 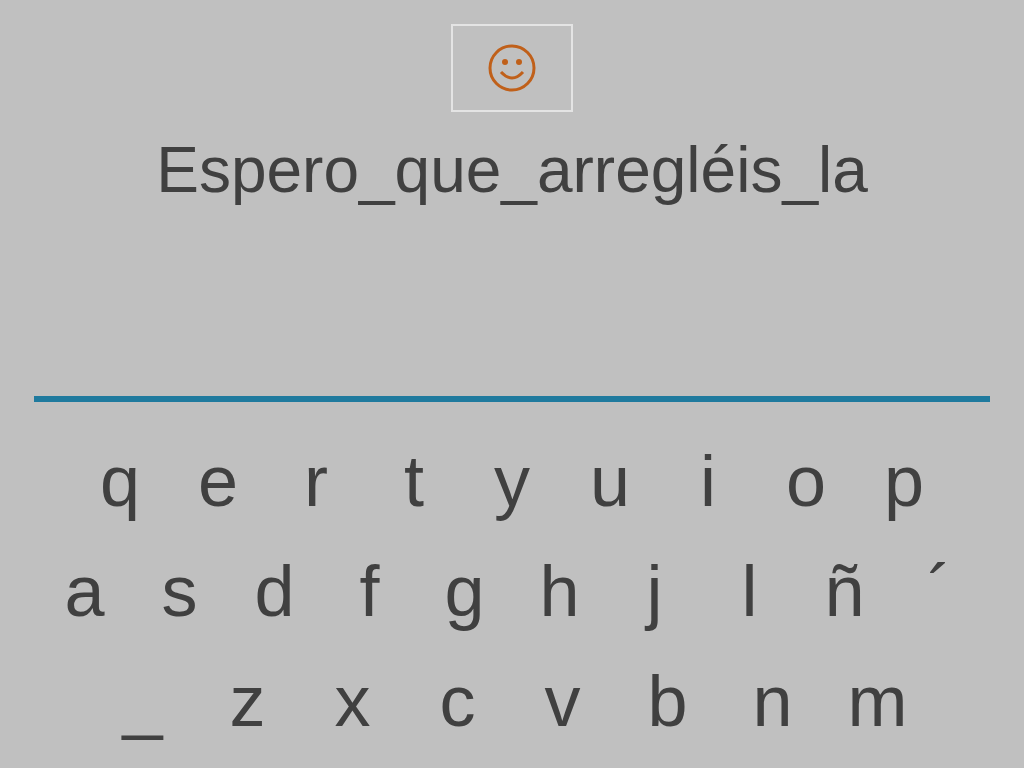 I want to click on letter-key: o, so click(x=806, y=481).